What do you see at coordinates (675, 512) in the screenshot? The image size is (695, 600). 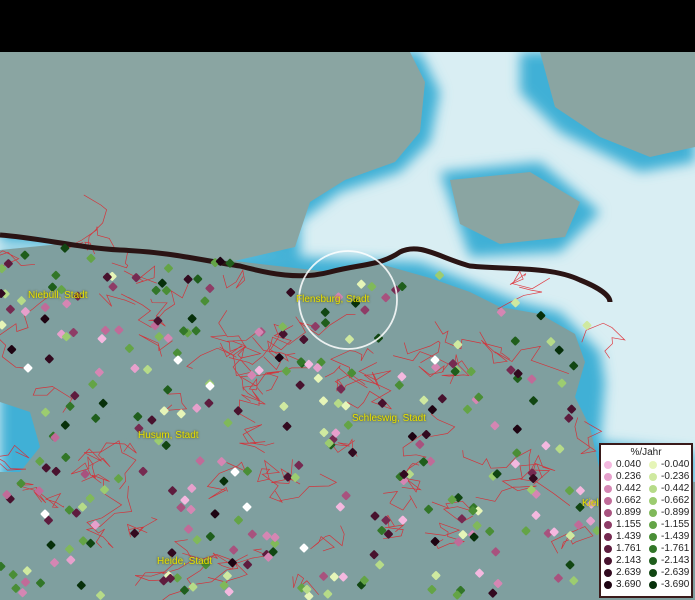 I see `legend-label: -0.899` at bounding box center [675, 512].